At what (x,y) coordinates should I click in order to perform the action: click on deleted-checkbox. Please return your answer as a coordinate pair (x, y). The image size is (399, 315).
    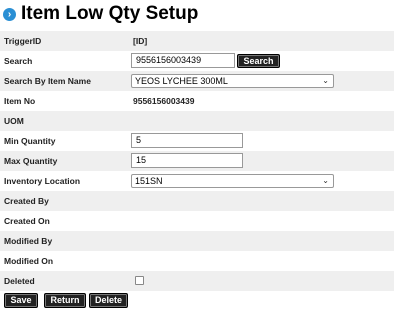
    Looking at the image, I should click on (139, 280).